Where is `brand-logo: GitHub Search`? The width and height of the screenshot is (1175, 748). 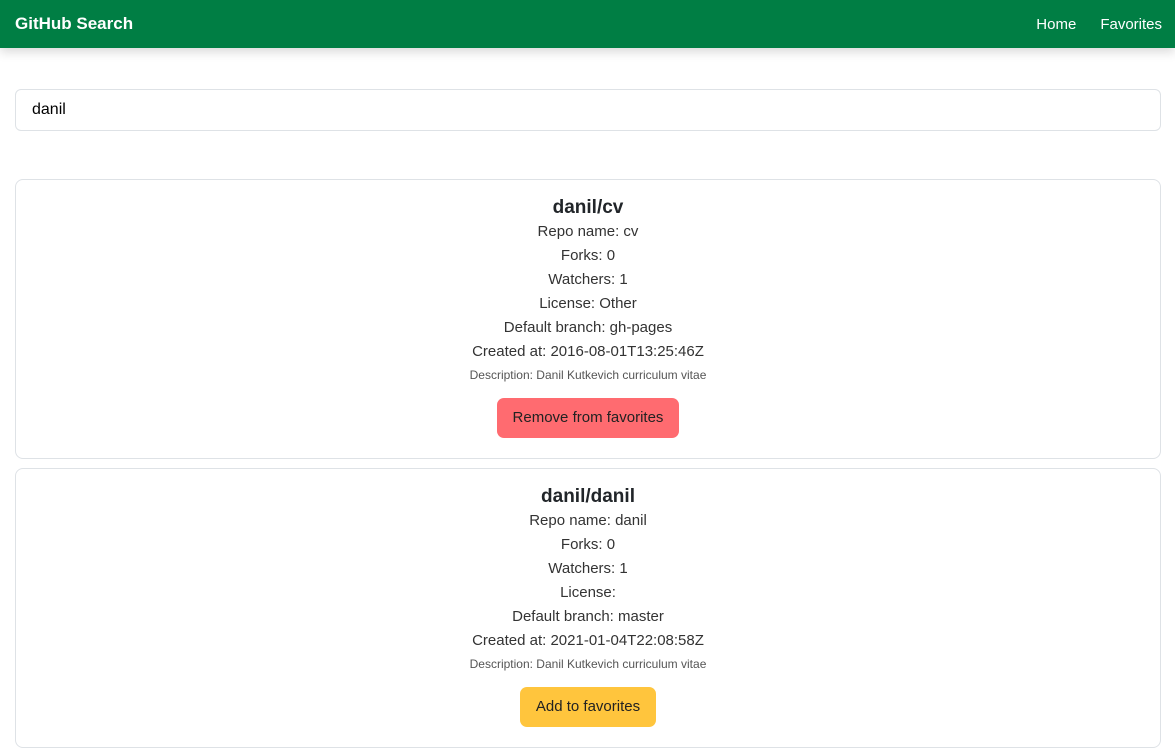
brand-logo: GitHub Search is located at coordinates (74, 24).